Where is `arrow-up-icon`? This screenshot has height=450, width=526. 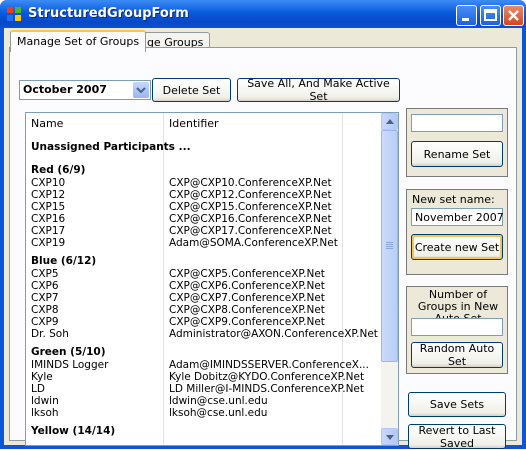 arrow-up-icon is located at coordinates (390, 121).